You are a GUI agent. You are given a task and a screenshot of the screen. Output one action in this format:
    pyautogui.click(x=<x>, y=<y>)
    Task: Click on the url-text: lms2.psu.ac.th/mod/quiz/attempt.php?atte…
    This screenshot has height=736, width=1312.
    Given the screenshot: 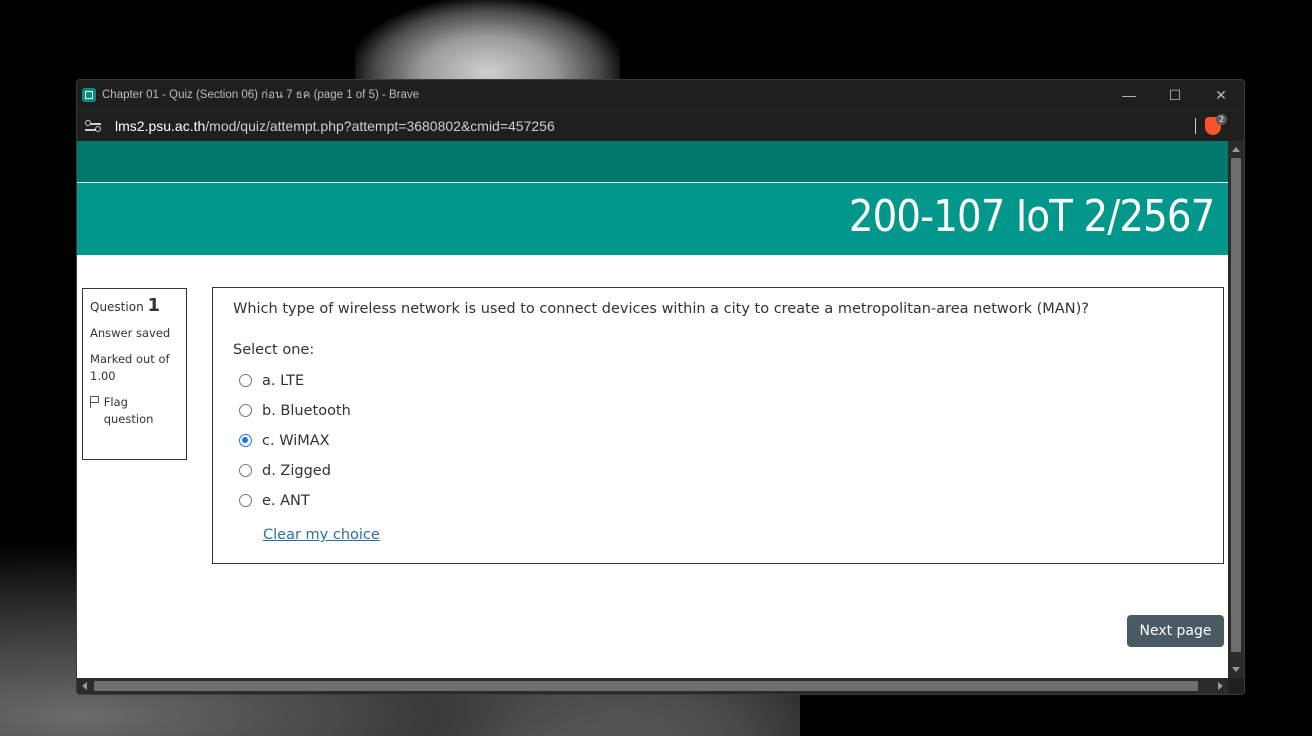 What is the action you would take?
    pyautogui.click(x=335, y=126)
    